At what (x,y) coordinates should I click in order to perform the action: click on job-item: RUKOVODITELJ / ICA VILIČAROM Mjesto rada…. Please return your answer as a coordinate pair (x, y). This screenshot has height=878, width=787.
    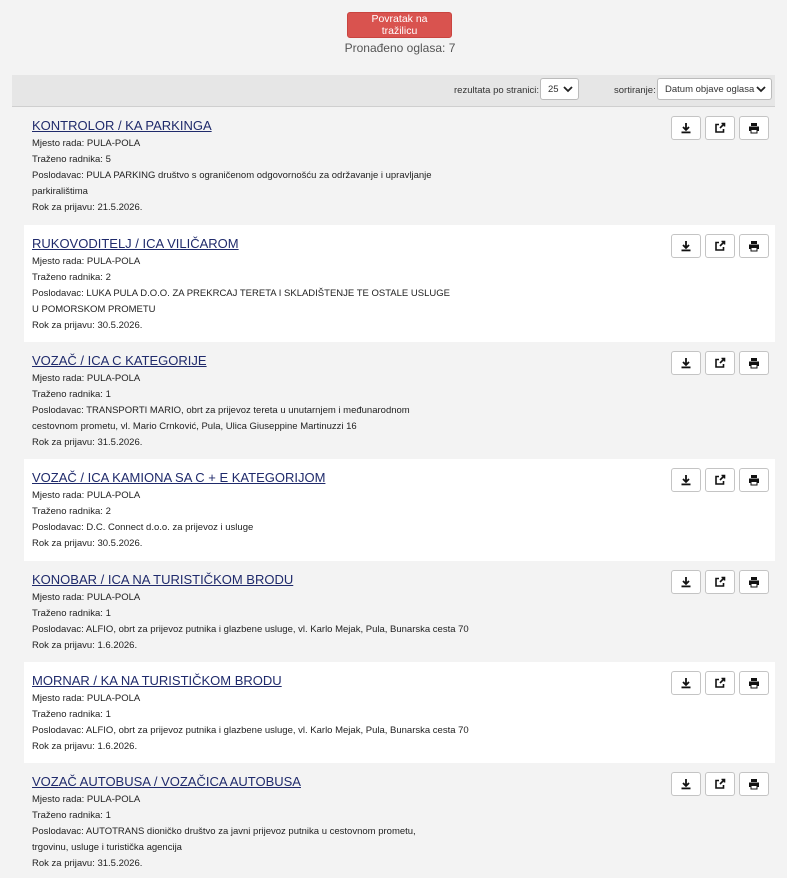
    Looking at the image, I should click on (399, 283).